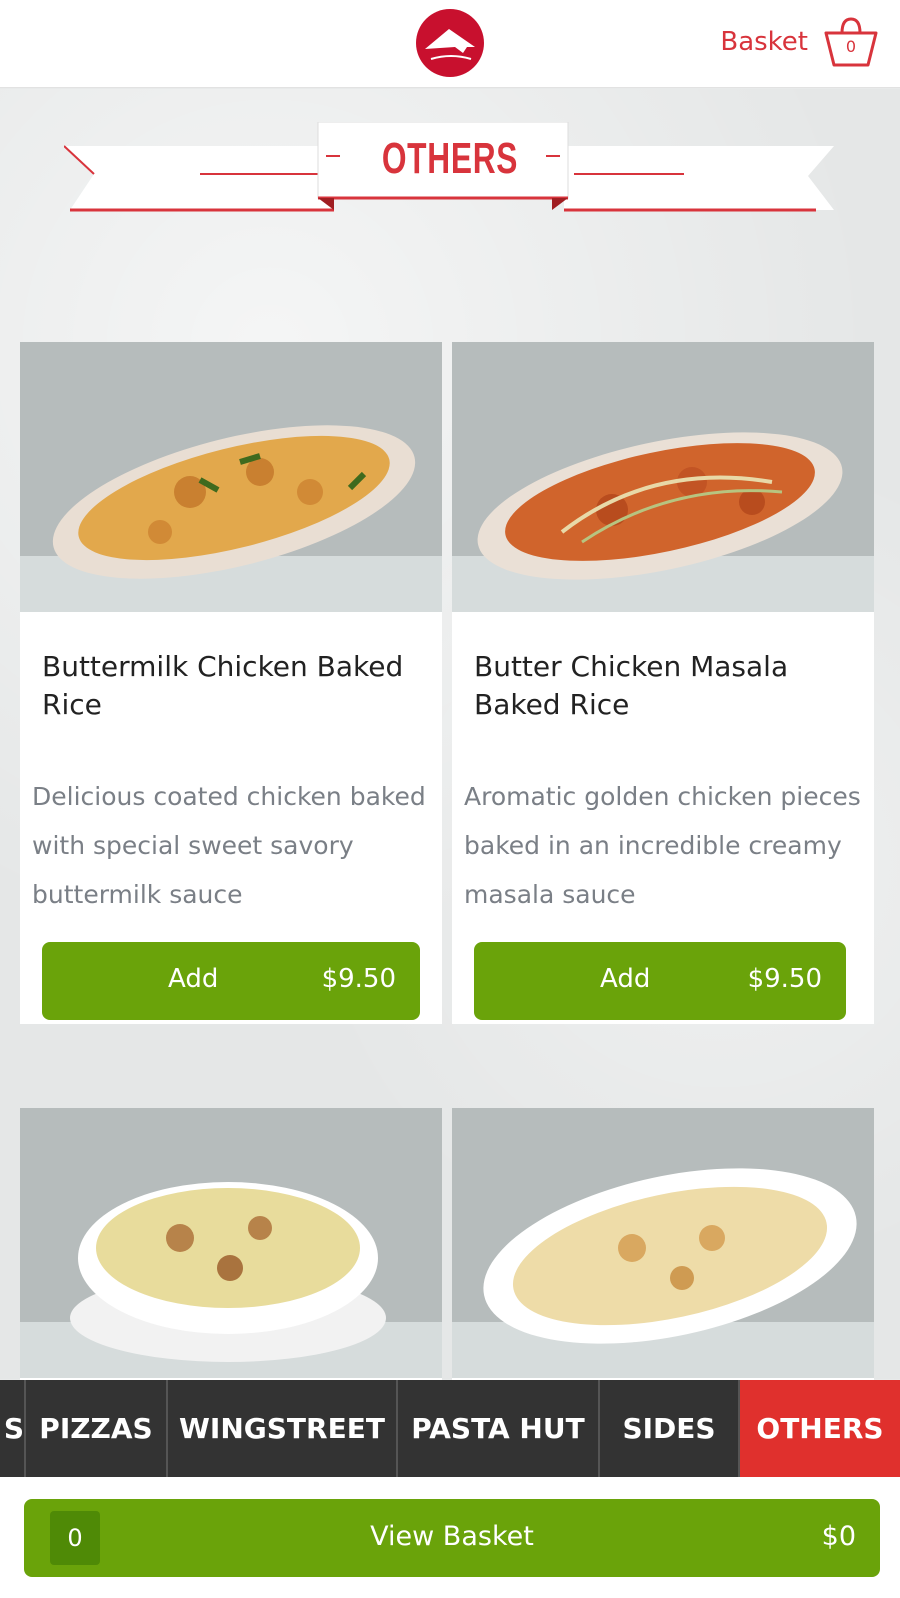 The height and width of the screenshot is (1598, 900). Describe the element at coordinates (838, 1536) in the screenshot. I see `basket-total: $0` at that location.